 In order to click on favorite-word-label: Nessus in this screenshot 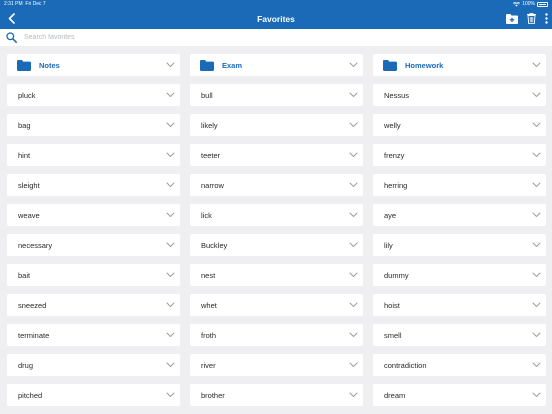, I will do `click(397, 95)`.